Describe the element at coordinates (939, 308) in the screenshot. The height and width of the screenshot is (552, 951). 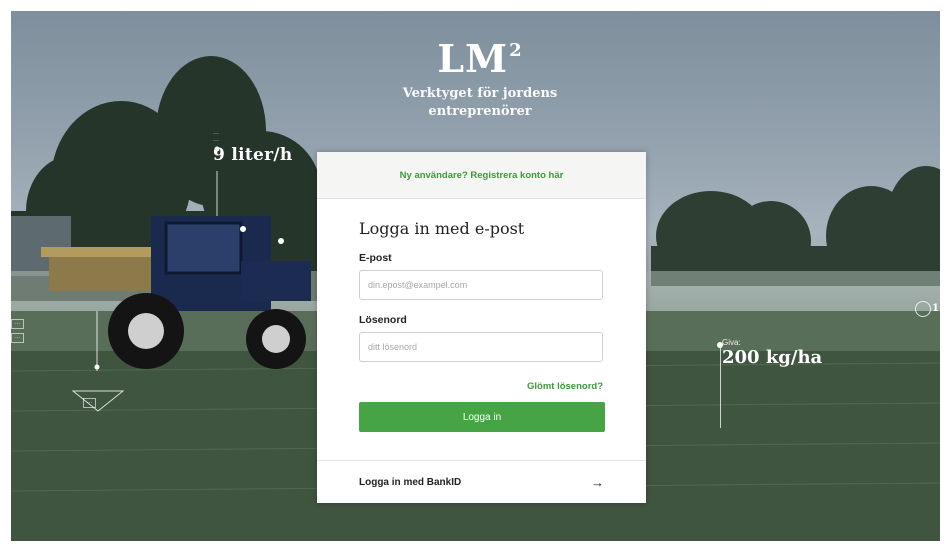
I see `right-metric-value: 11` at that location.